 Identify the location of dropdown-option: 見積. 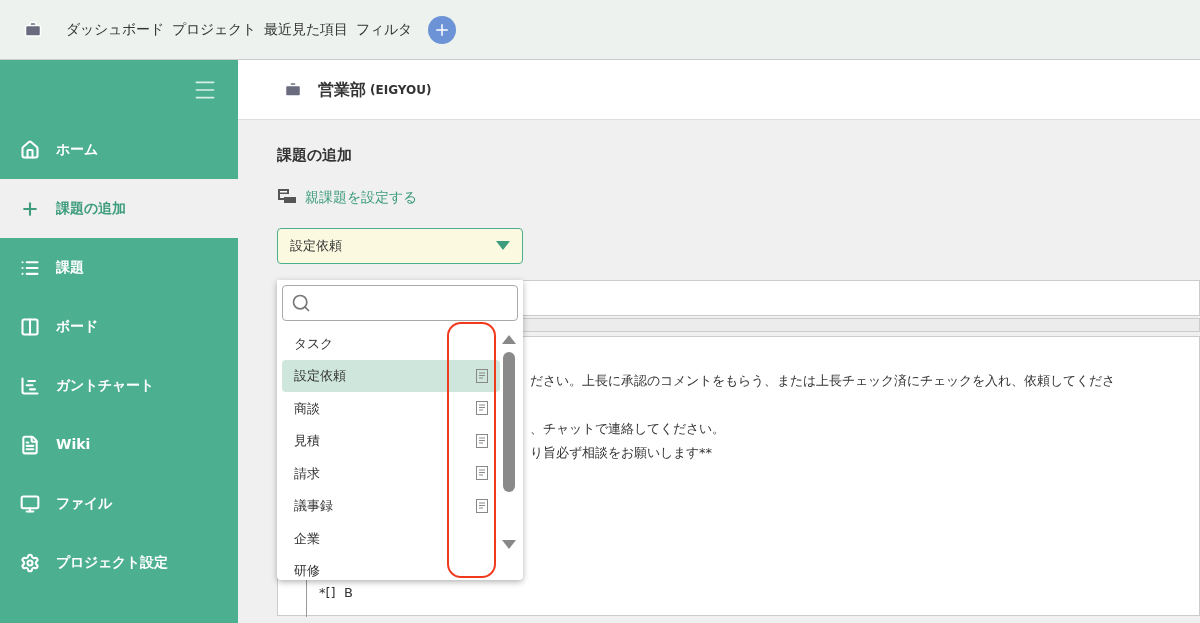
(391, 440).